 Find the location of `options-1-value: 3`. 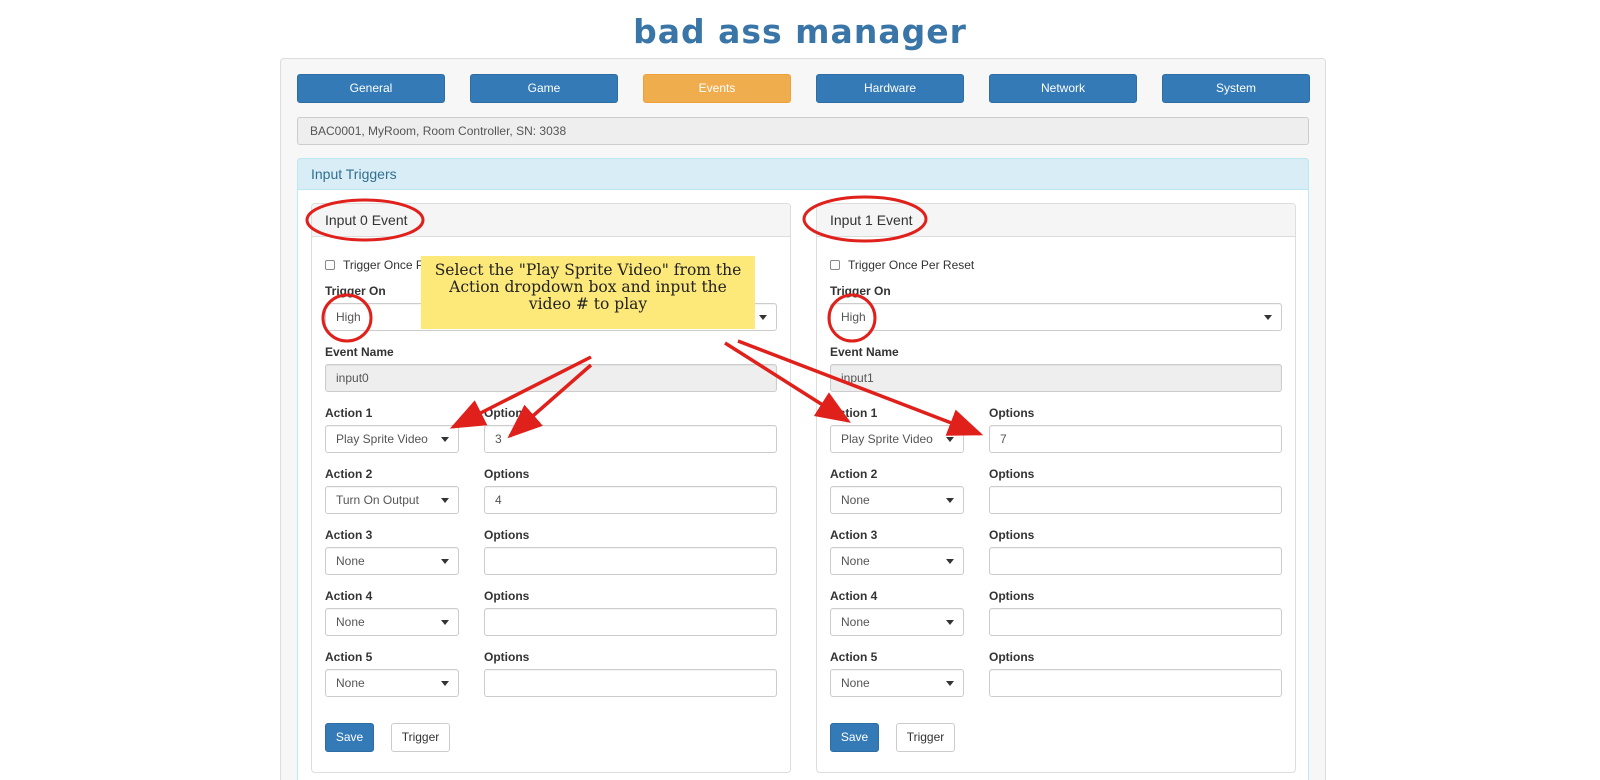

options-1-value: 3 is located at coordinates (498, 439).